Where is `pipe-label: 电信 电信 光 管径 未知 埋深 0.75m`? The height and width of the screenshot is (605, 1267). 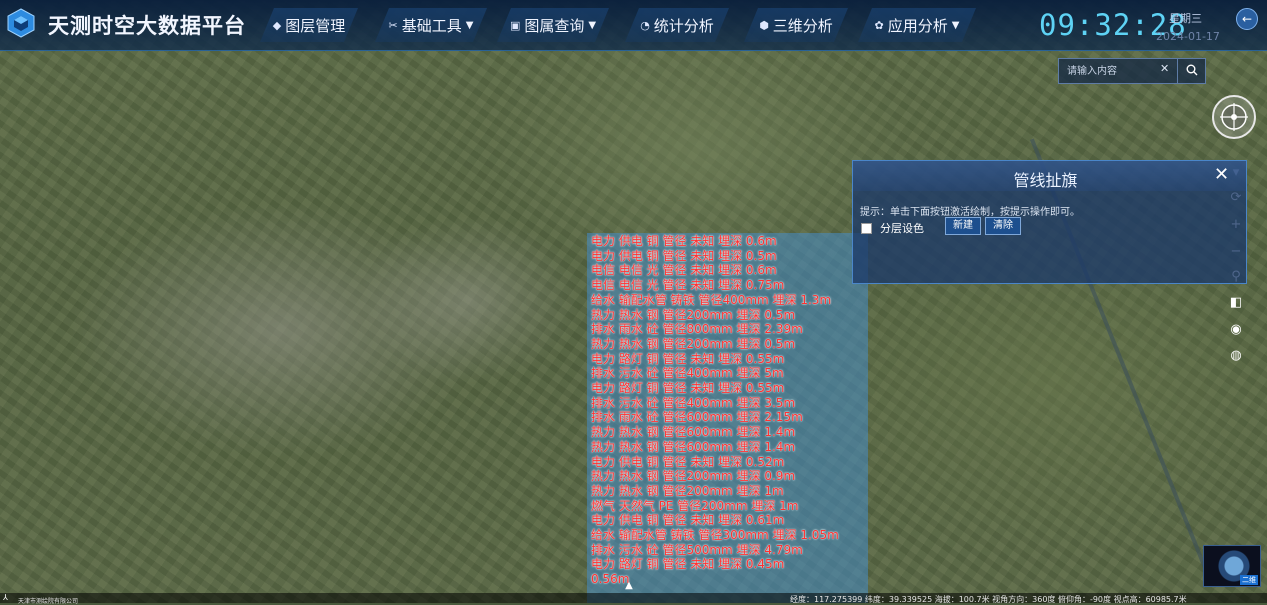
pipe-label: 电信 电信 光 管径 未知 埋深 0.75m is located at coordinates (688, 285).